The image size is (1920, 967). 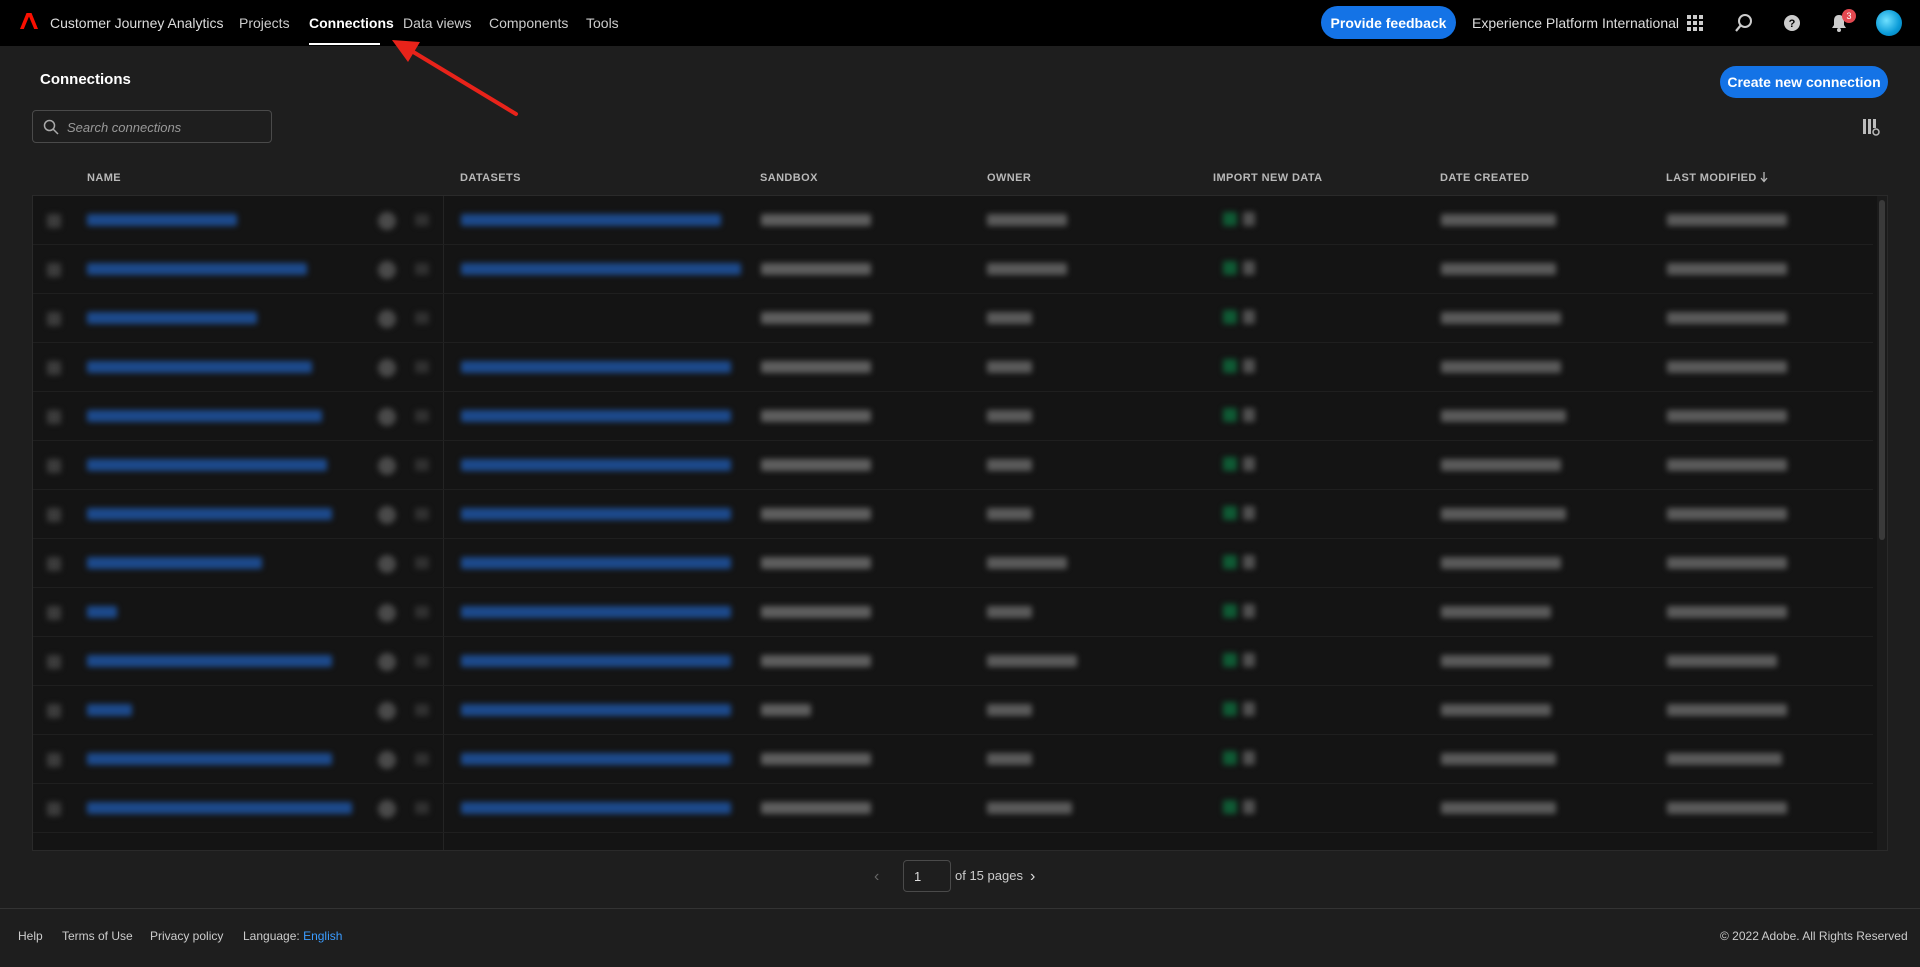 I want to click on app-title: Customer Journey Analytics, so click(x=137, y=23).